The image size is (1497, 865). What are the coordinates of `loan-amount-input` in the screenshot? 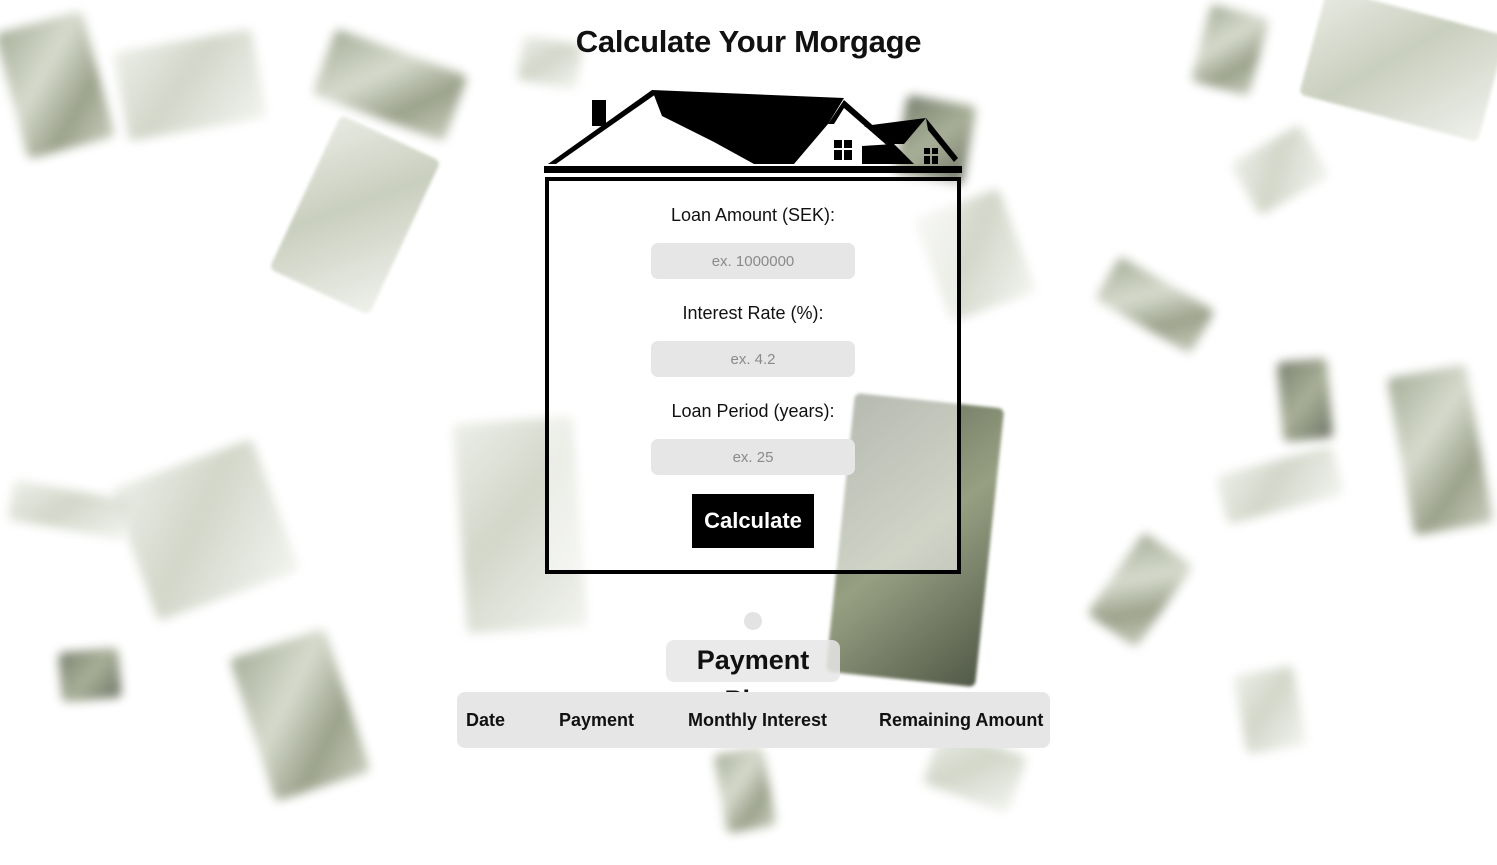 It's located at (753, 261).